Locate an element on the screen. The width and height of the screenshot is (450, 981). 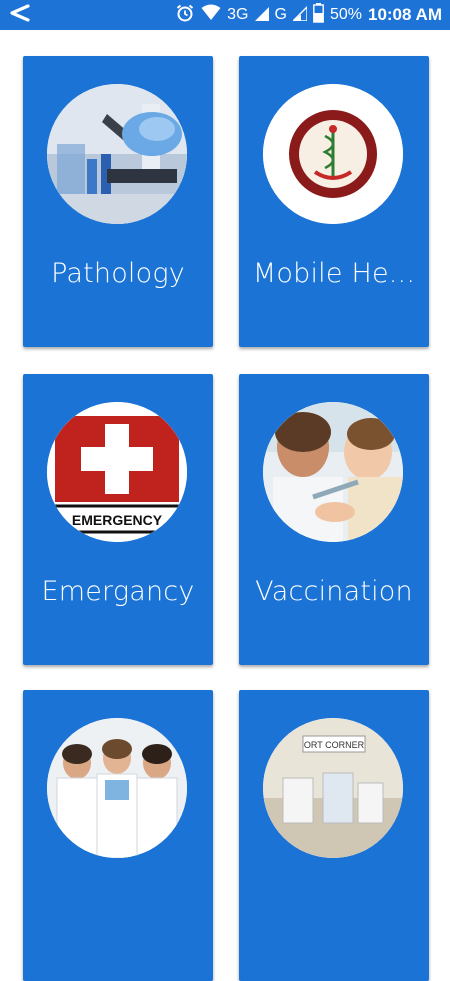
battery-percent: 50% is located at coordinates (345, 14).